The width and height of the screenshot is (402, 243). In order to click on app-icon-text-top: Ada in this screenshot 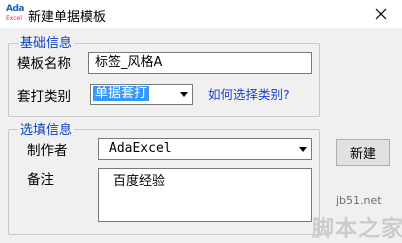, I will do `click(15, 9)`.